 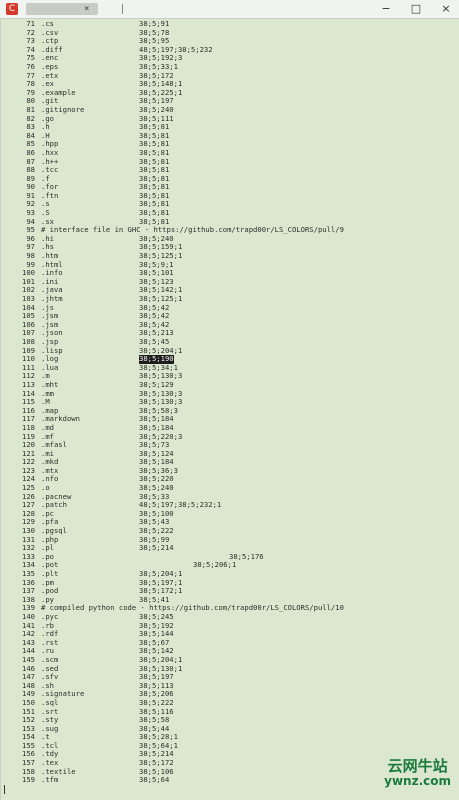 I want to click on terminal-line: 119 .mf 38;5;220;3, so click(x=230, y=437).